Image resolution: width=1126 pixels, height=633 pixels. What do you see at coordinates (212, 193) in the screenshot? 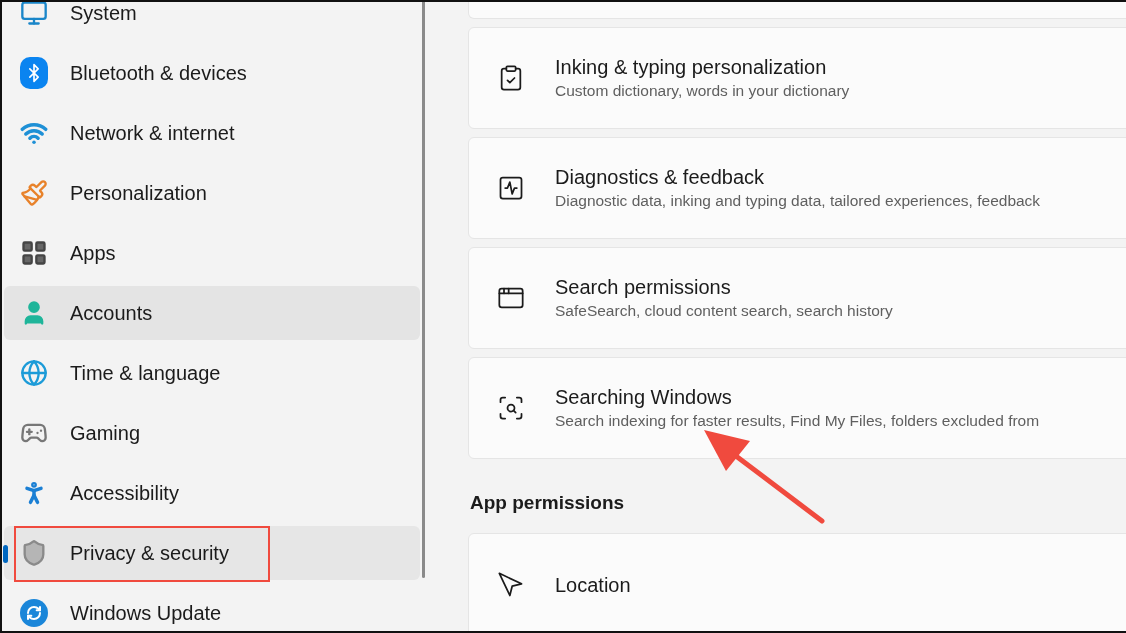
I see `sidebar-item: Personalization` at bounding box center [212, 193].